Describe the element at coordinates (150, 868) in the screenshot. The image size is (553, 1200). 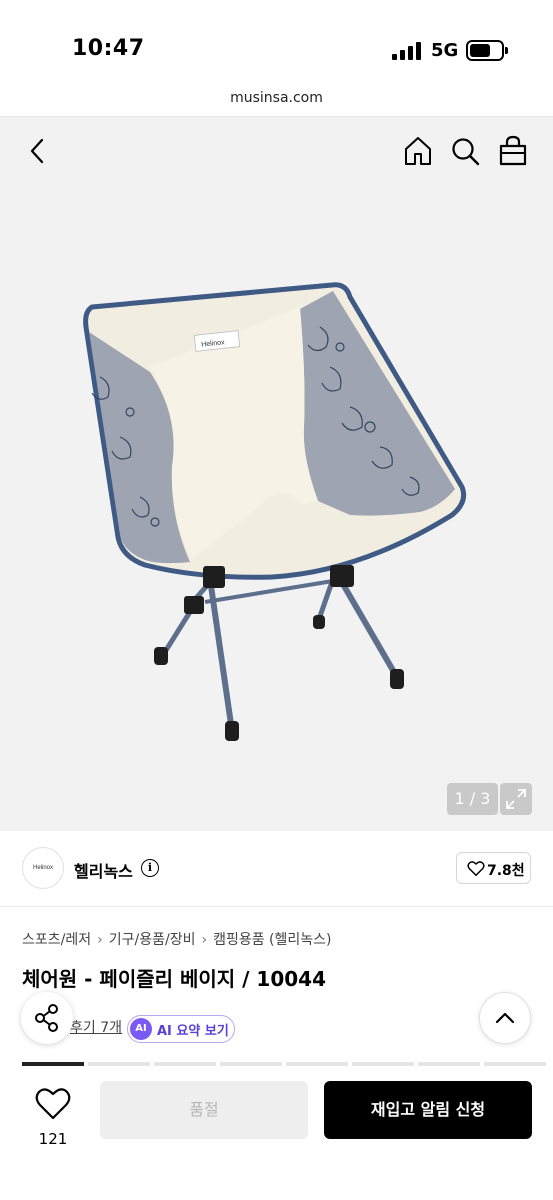
I see `info-icon: i` at that location.